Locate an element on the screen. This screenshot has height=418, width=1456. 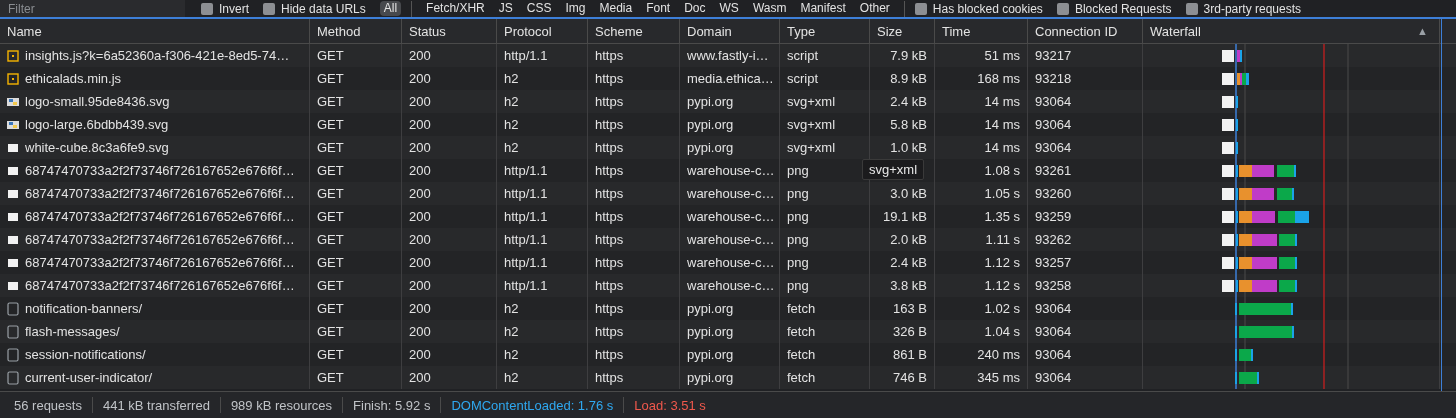
column-header: Connection ID is located at coordinates (1085, 31).